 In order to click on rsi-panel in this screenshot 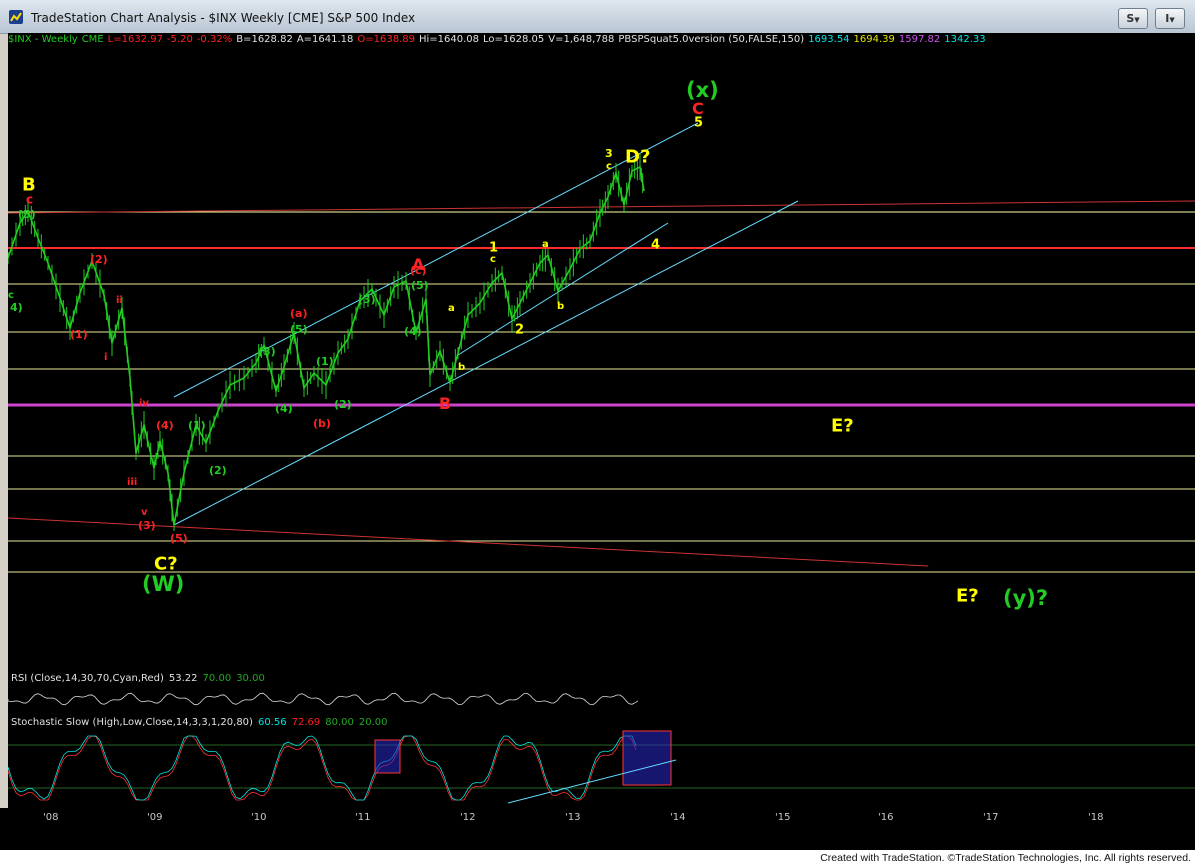, I will do `click(323, 699)`.